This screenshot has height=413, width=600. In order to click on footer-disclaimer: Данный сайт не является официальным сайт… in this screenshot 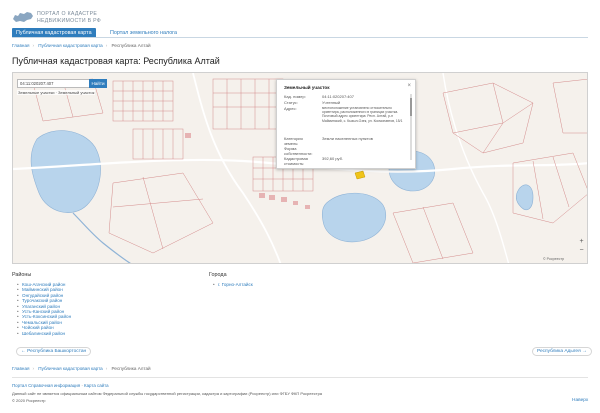, I will do `click(167, 393)`.